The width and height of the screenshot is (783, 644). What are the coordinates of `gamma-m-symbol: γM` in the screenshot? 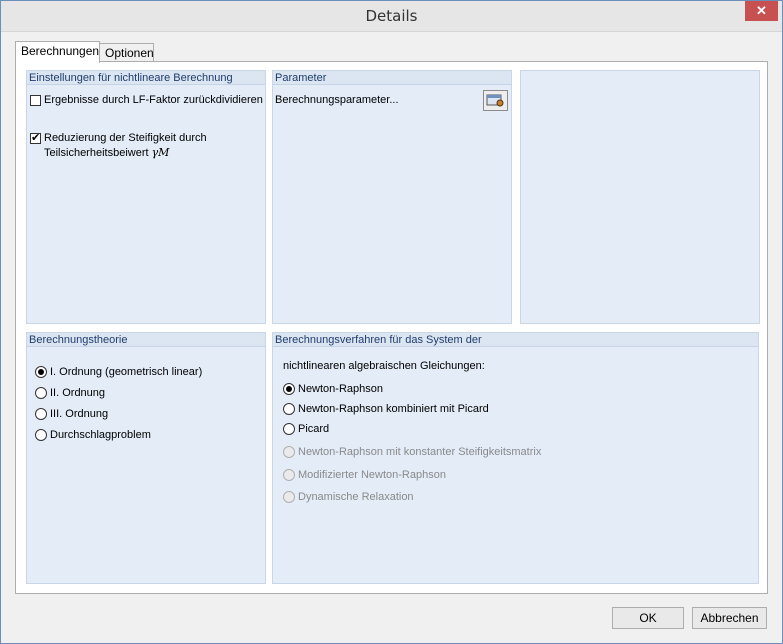 It's located at (160, 152).